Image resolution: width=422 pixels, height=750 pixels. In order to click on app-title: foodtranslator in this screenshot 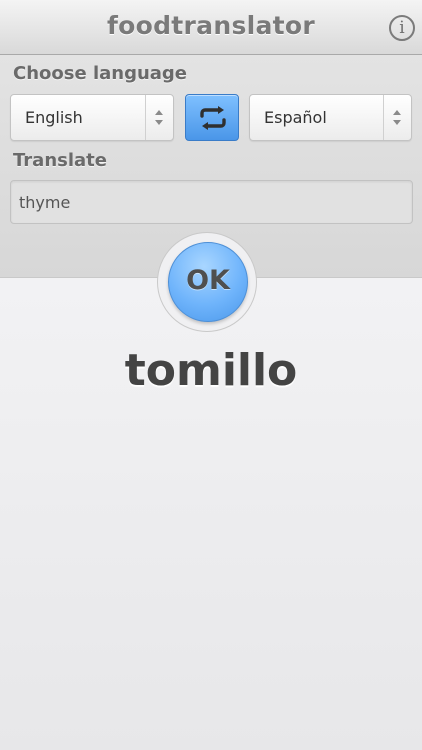, I will do `click(211, 25)`.